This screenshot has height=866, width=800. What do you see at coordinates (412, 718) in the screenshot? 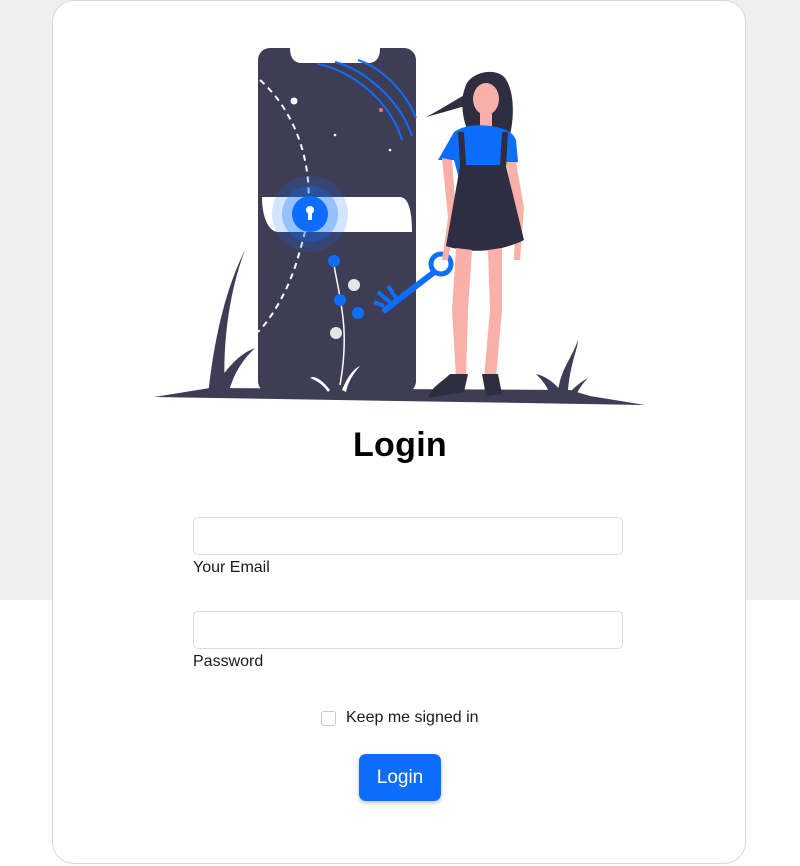
I see `remember-me-label: Keep me signed in` at bounding box center [412, 718].